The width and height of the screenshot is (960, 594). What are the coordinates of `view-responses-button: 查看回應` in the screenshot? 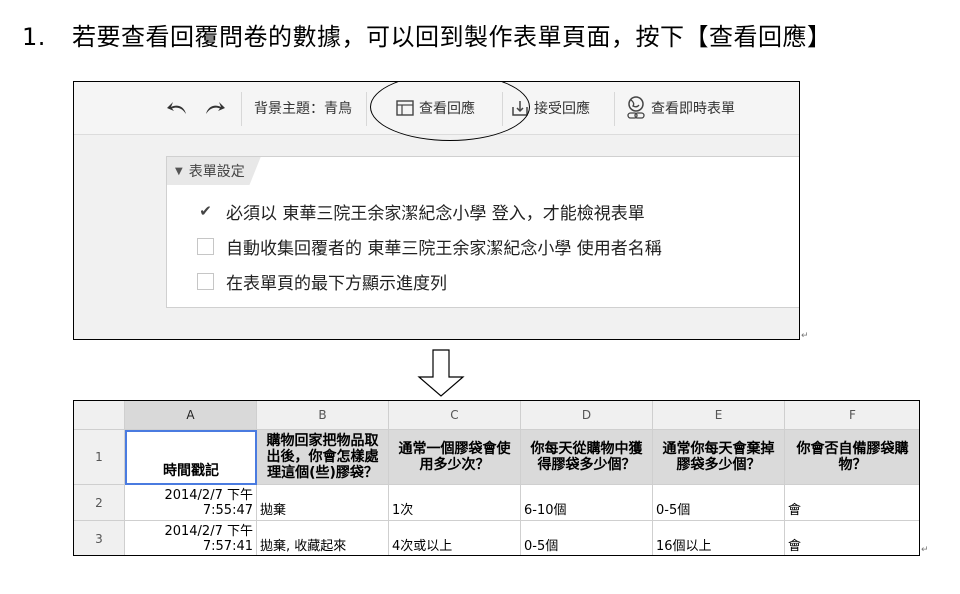 It's located at (435, 108).